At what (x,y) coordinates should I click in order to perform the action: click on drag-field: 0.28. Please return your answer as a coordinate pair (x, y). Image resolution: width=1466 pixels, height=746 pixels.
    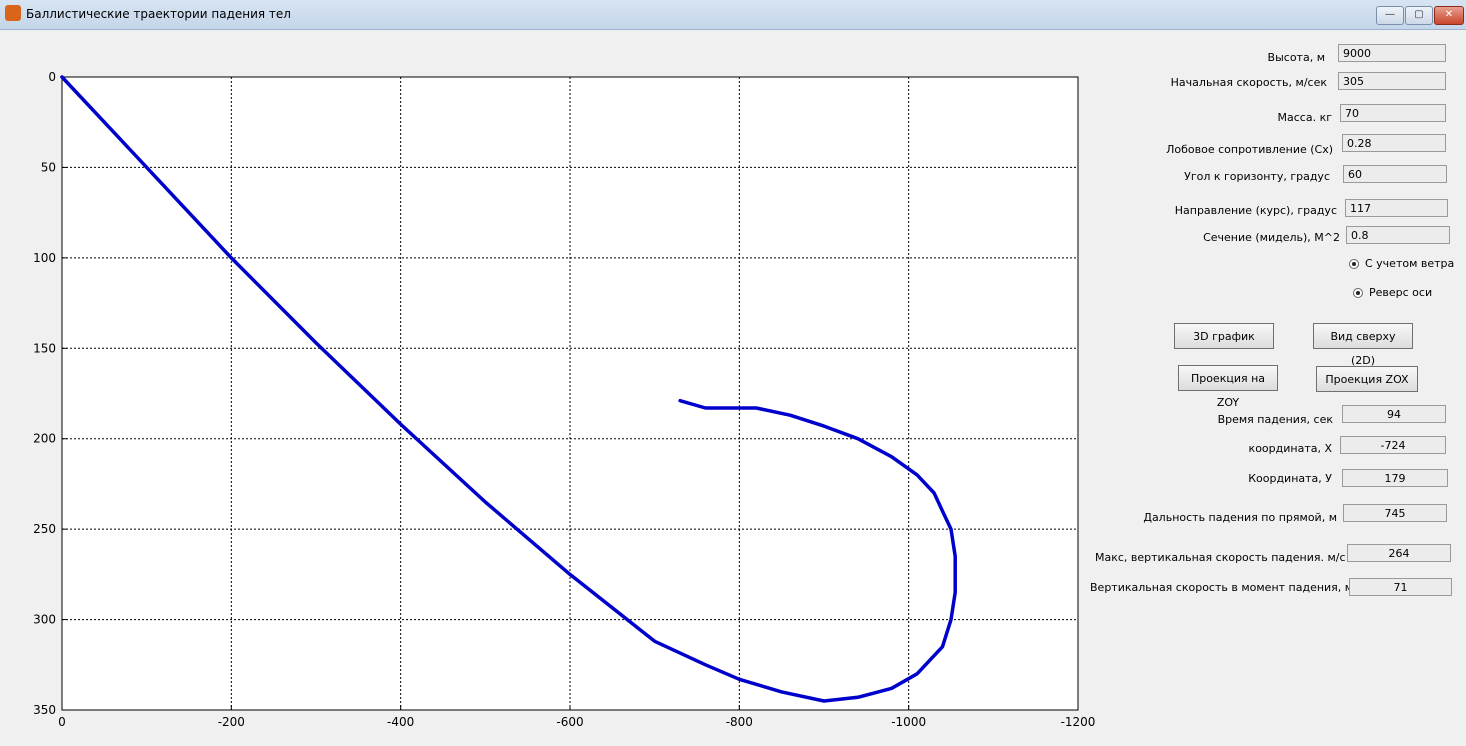
    Looking at the image, I should click on (1394, 143).